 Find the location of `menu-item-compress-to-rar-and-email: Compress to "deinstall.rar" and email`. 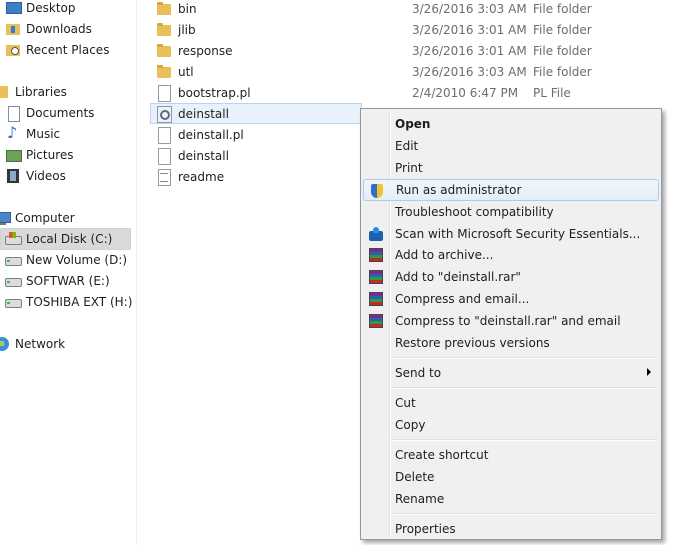

menu-item-compress-to-rar-and-email: Compress to "deinstall.rar" and email is located at coordinates (511, 321).